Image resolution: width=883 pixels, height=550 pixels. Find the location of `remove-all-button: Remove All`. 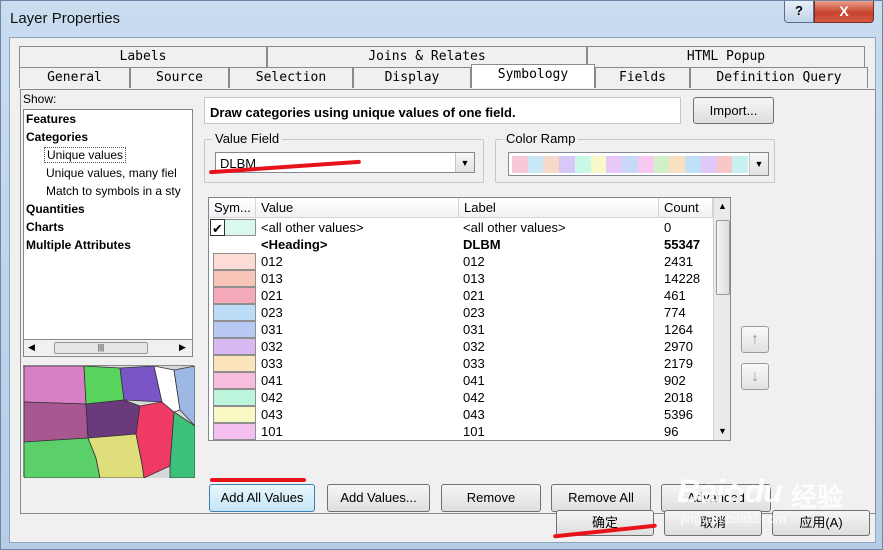

remove-all-button: Remove All is located at coordinates (601, 498).